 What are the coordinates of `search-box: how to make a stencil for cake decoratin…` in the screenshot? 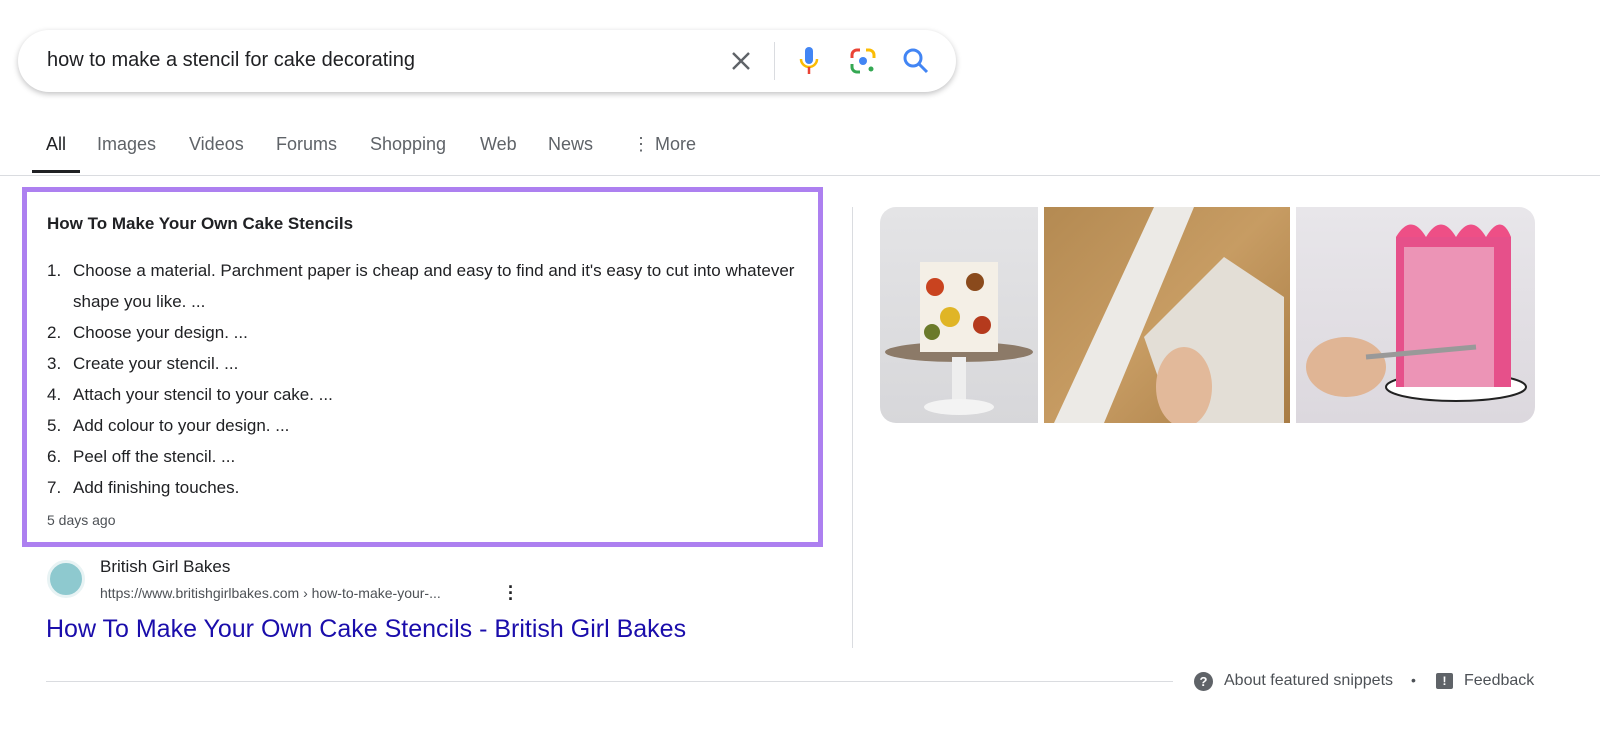 It's located at (487, 61).